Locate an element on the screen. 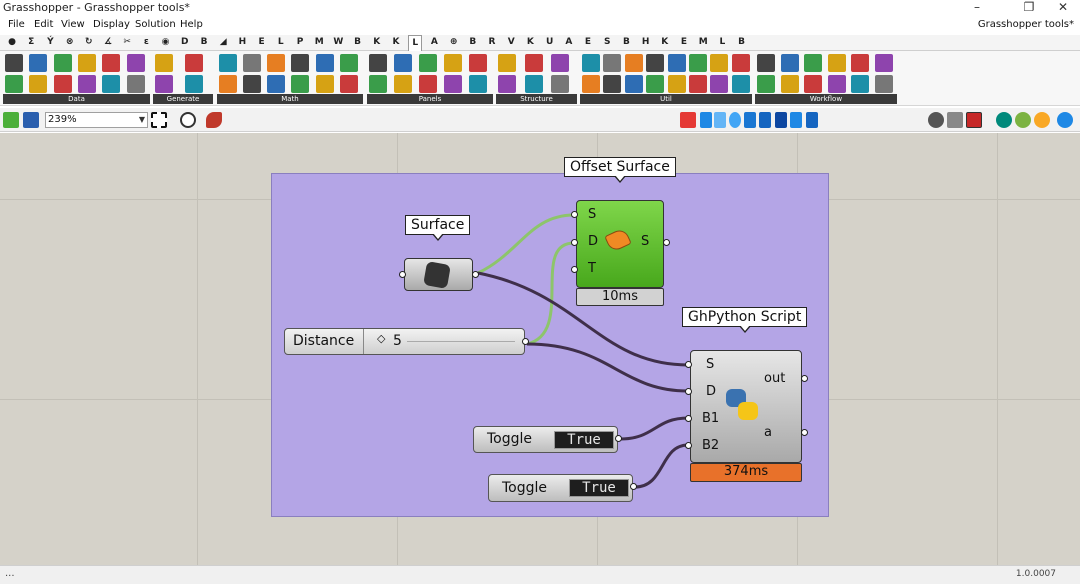 This screenshot has width=1080, height=584. surface-output-port is located at coordinates (475, 274).